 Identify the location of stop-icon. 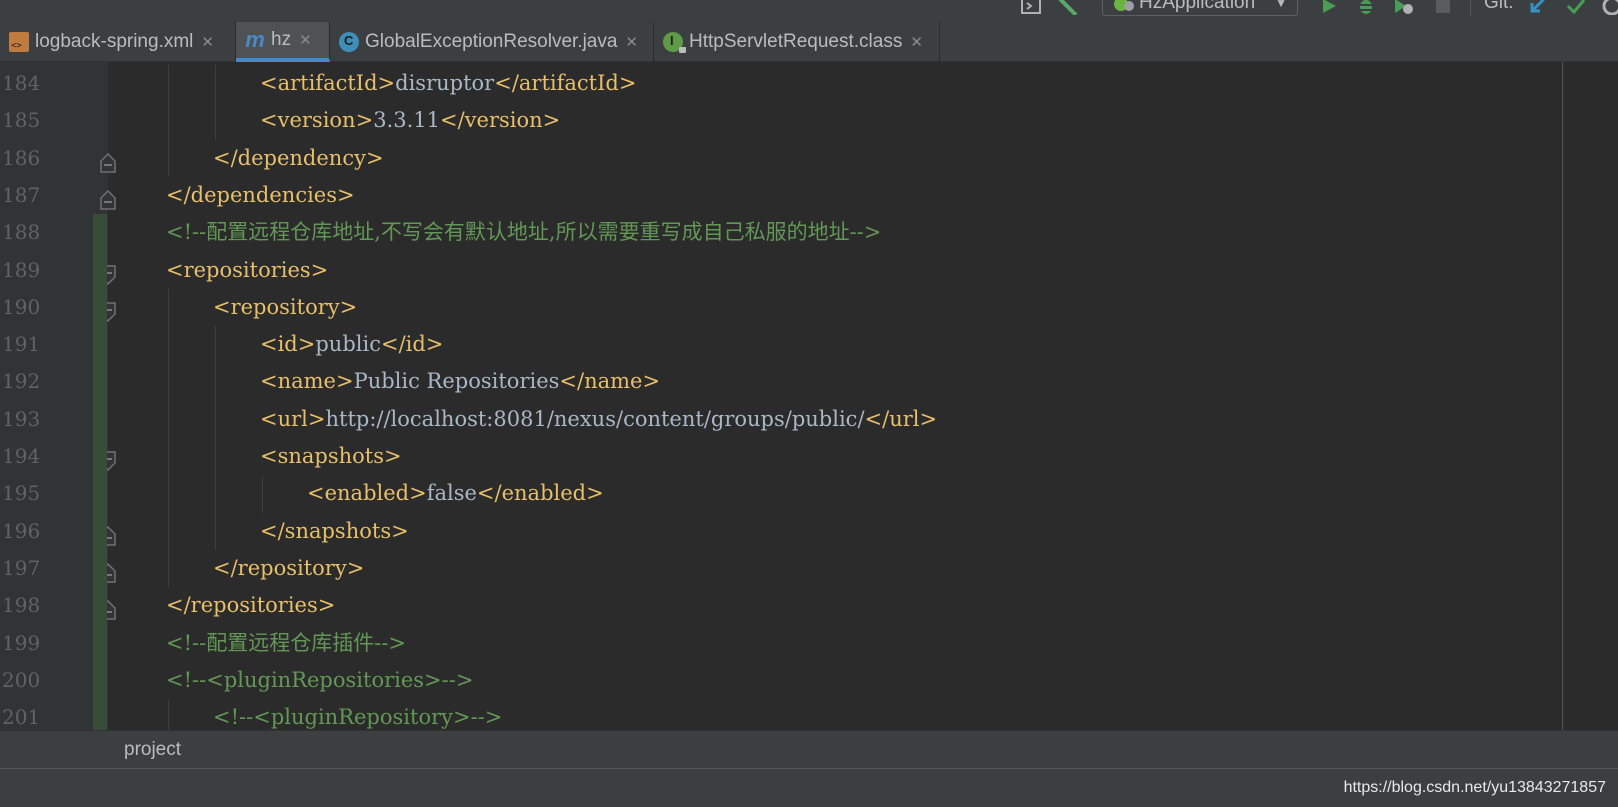
(1443, 9).